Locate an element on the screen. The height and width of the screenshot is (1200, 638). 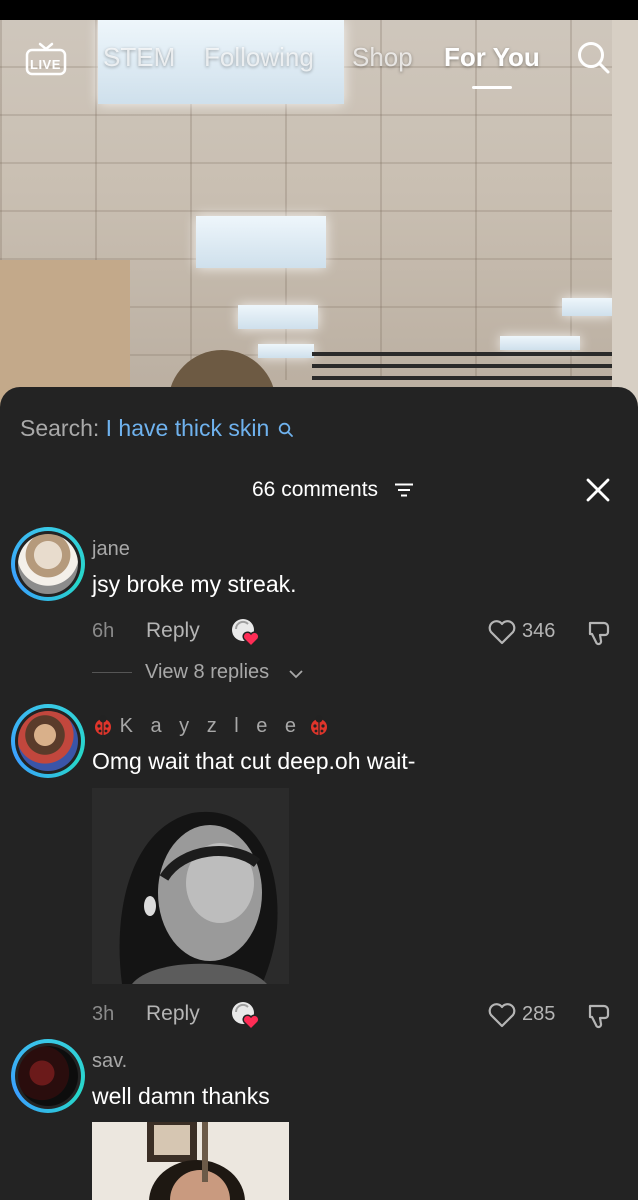
status-bar is located at coordinates (319, 10).